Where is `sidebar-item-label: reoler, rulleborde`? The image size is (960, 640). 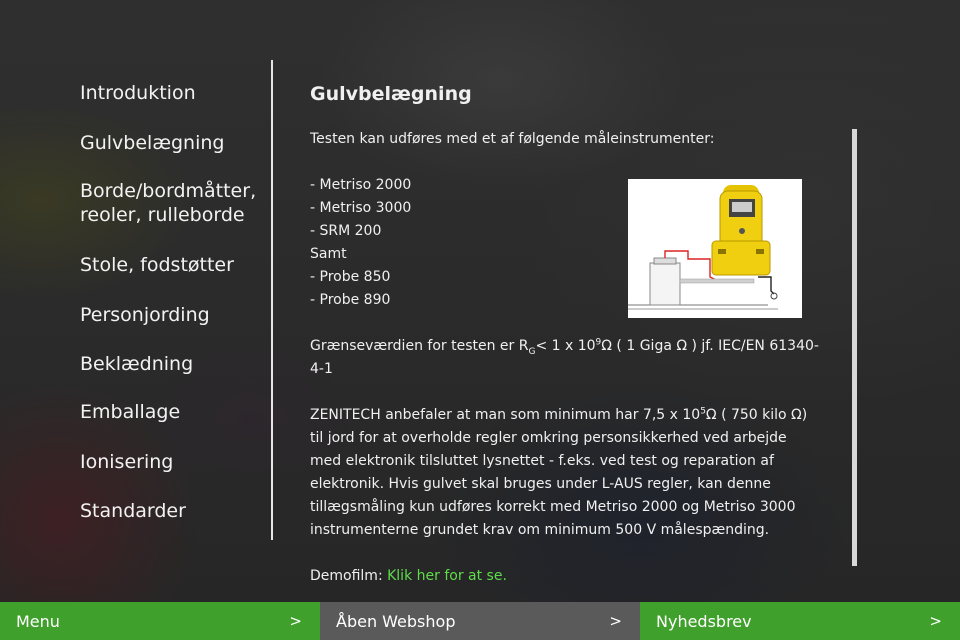 sidebar-item-label: reoler, rulleborde is located at coordinates (162, 215).